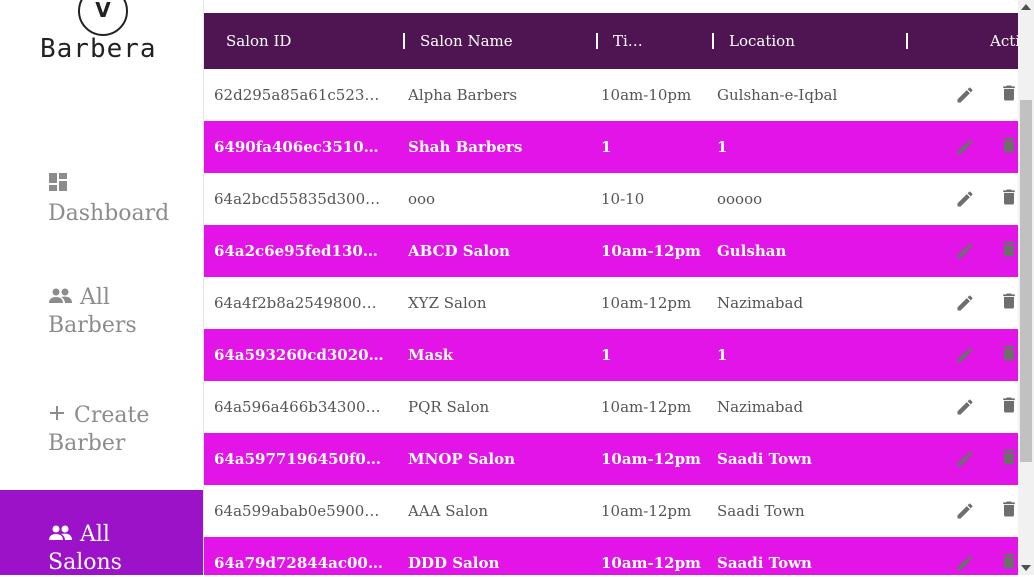 This screenshot has height=577, width=1034. What do you see at coordinates (422, 199) in the screenshot?
I see `salon-name-cell: ooo` at bounding box center [422, 199].